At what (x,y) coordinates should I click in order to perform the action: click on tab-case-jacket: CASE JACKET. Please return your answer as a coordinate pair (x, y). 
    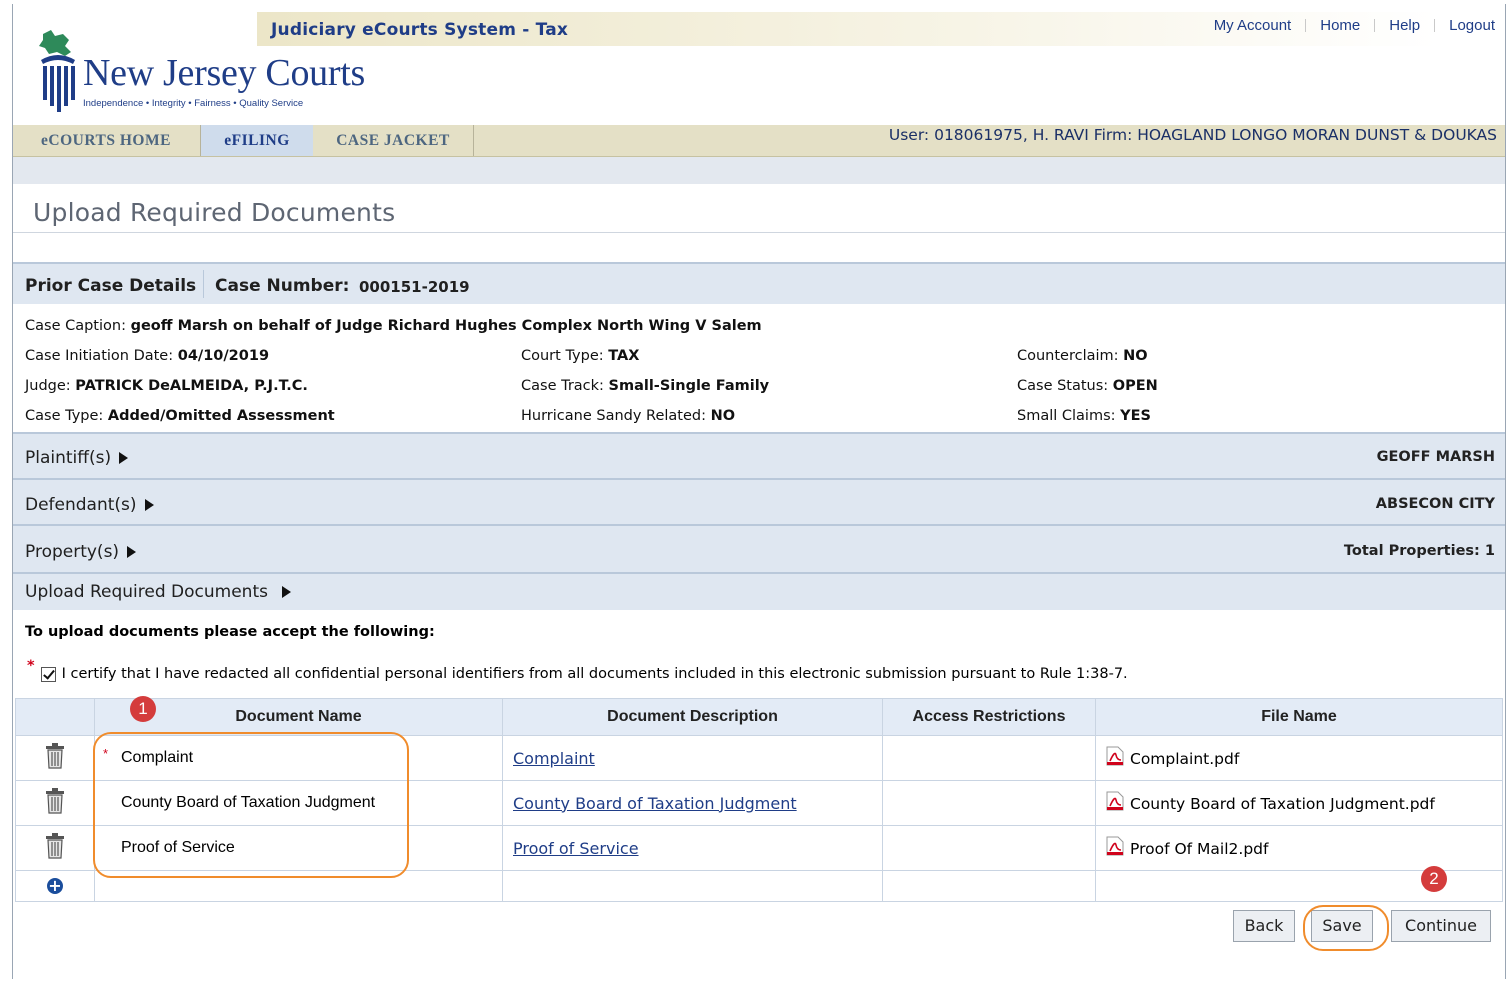
    Looking at the image, I should click on (393, 140).